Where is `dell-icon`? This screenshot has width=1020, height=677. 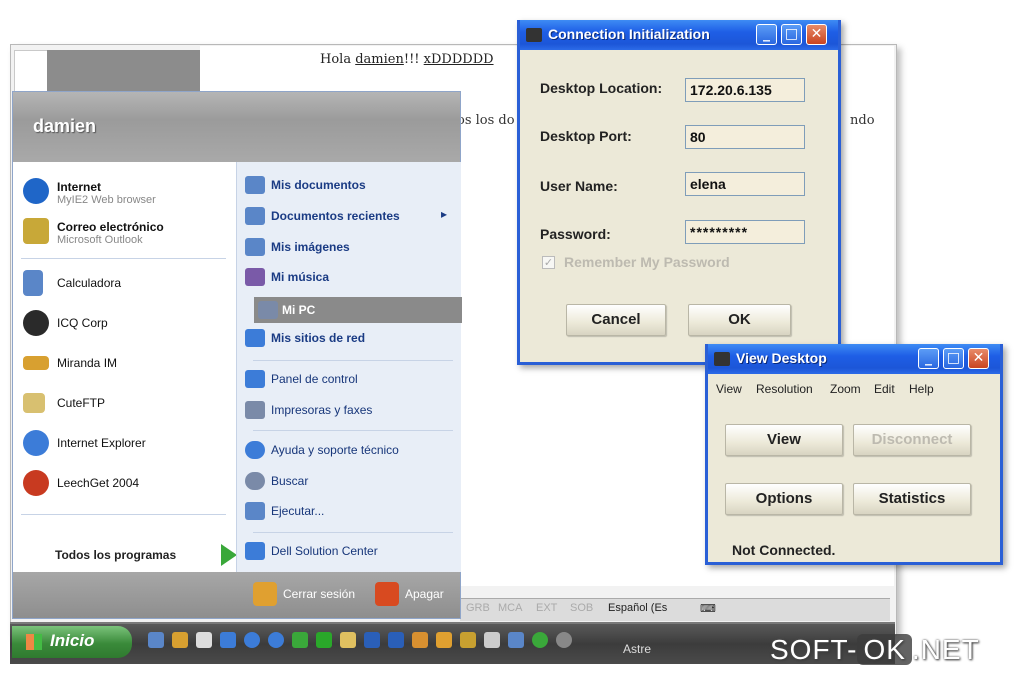
dell-icon is located at coordinates (255, 551).